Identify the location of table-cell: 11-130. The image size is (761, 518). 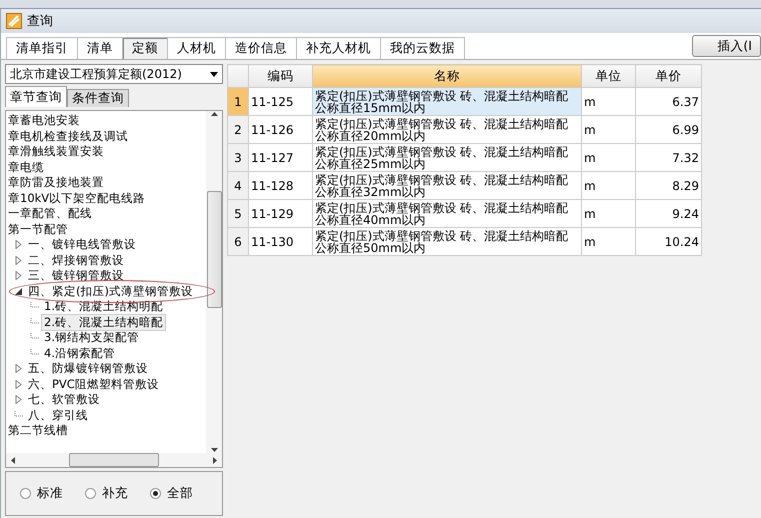
(280, 242).